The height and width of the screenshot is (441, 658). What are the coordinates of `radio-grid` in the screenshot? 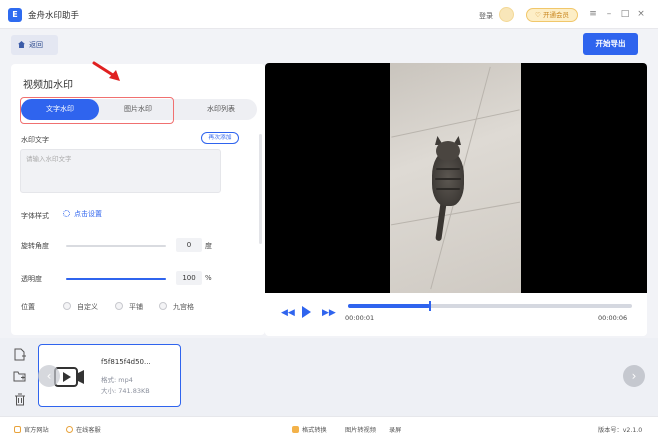 It's located at (163, 306).